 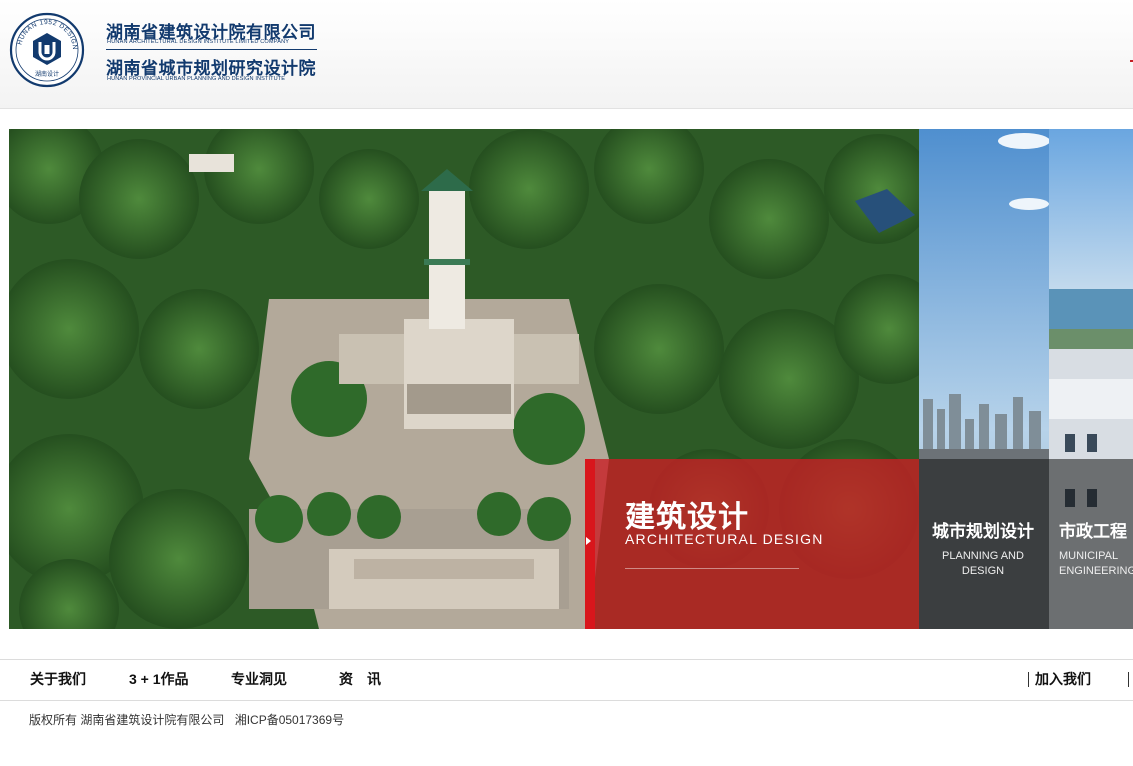 I want to click on nav-item-works: 3 + 1作品, so click(x=159, y=680).